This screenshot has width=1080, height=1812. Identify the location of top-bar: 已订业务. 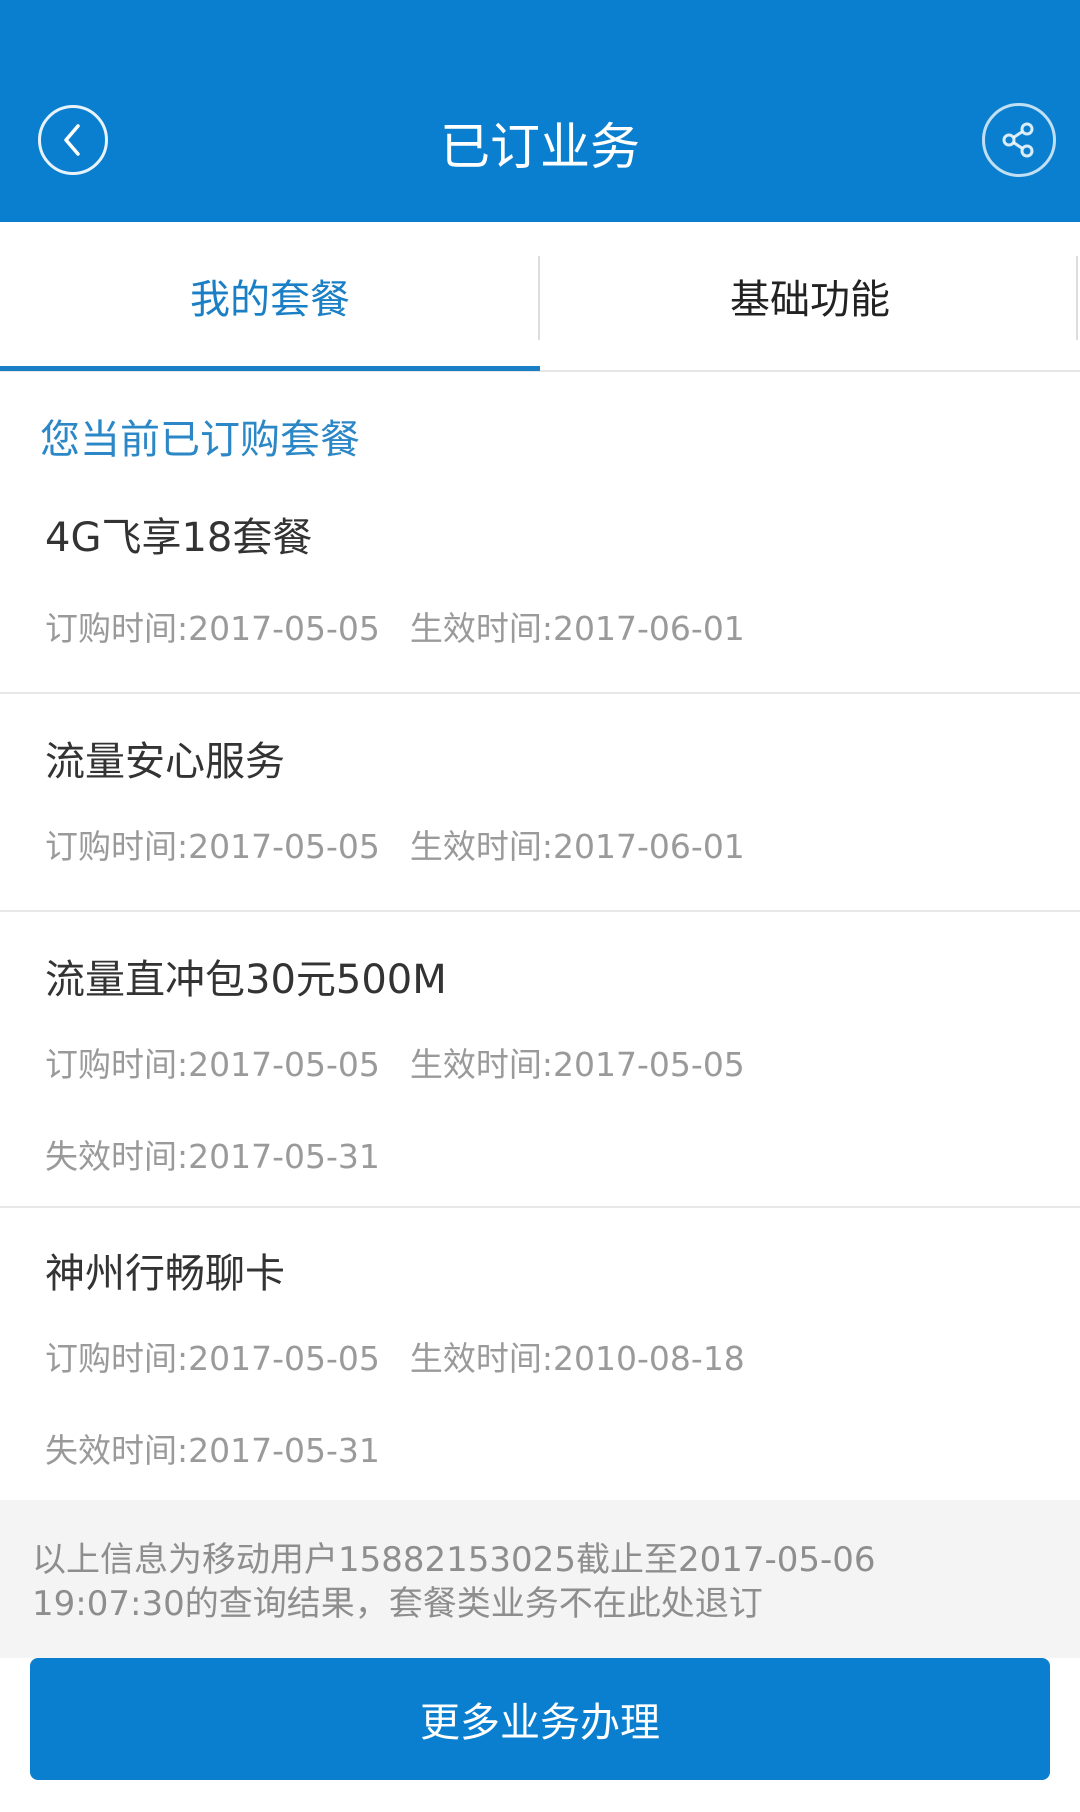
(540, 111).